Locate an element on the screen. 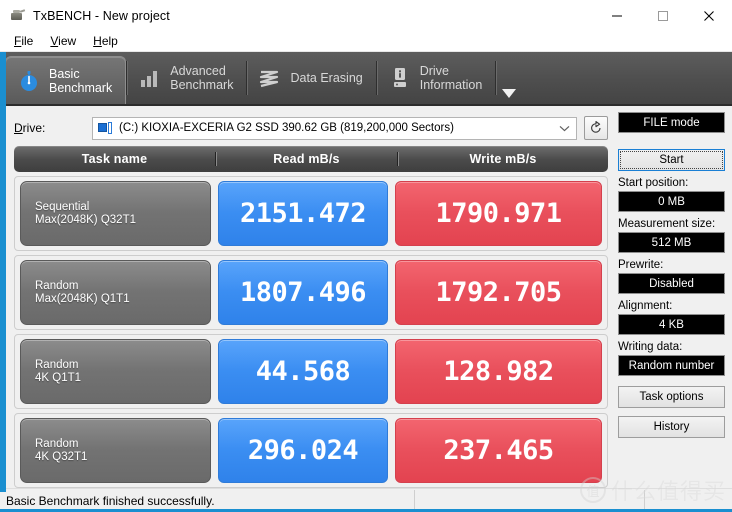  task-button: Random 4K Q32T1 is located at coordinates (115, 450).